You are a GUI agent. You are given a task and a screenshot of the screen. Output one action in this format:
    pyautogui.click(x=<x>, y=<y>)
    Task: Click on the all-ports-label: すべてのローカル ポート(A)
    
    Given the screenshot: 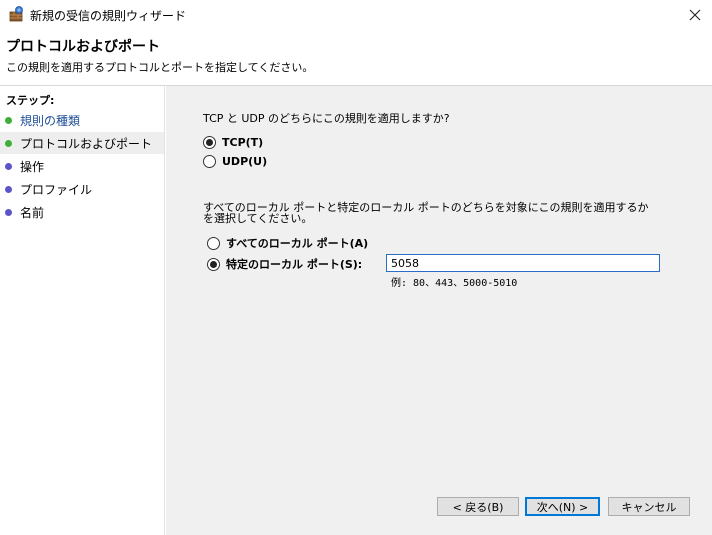 What is the action you would take?
    pyautogui.click(x=297, y=243)
    